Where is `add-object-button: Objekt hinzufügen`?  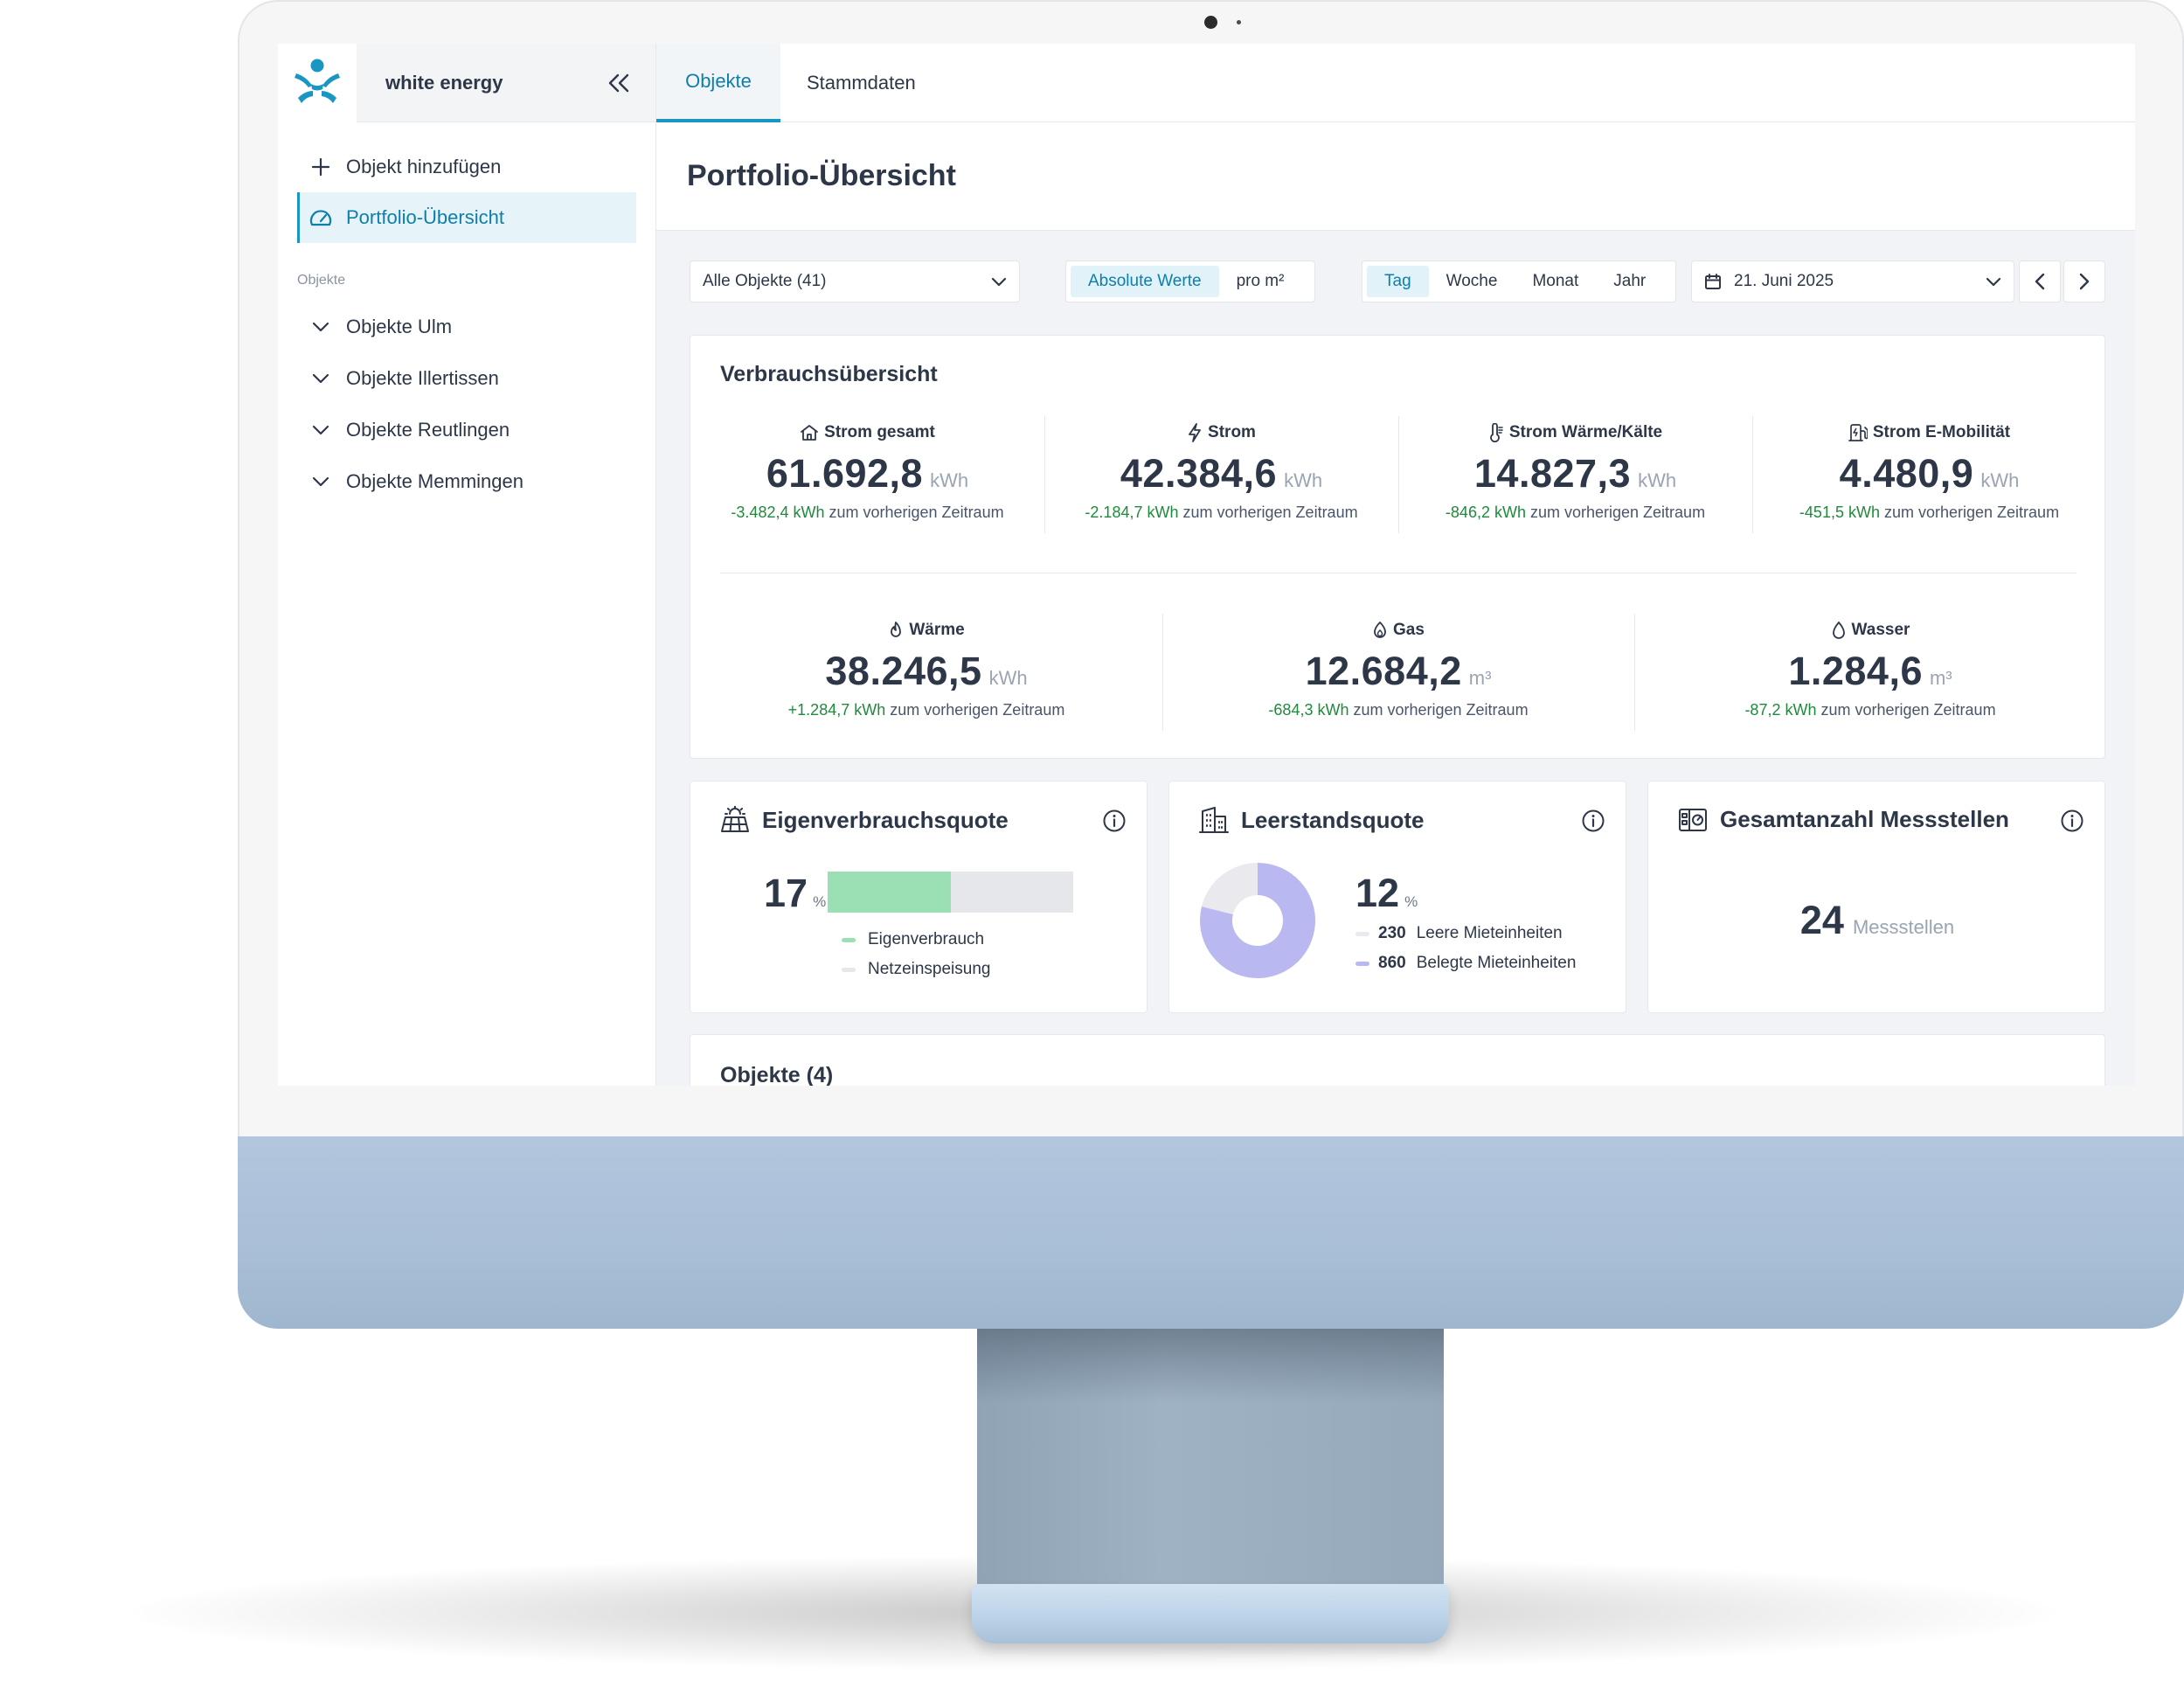
add-object-button: Objekt hinzufügen is located at coordinates (466, 167).